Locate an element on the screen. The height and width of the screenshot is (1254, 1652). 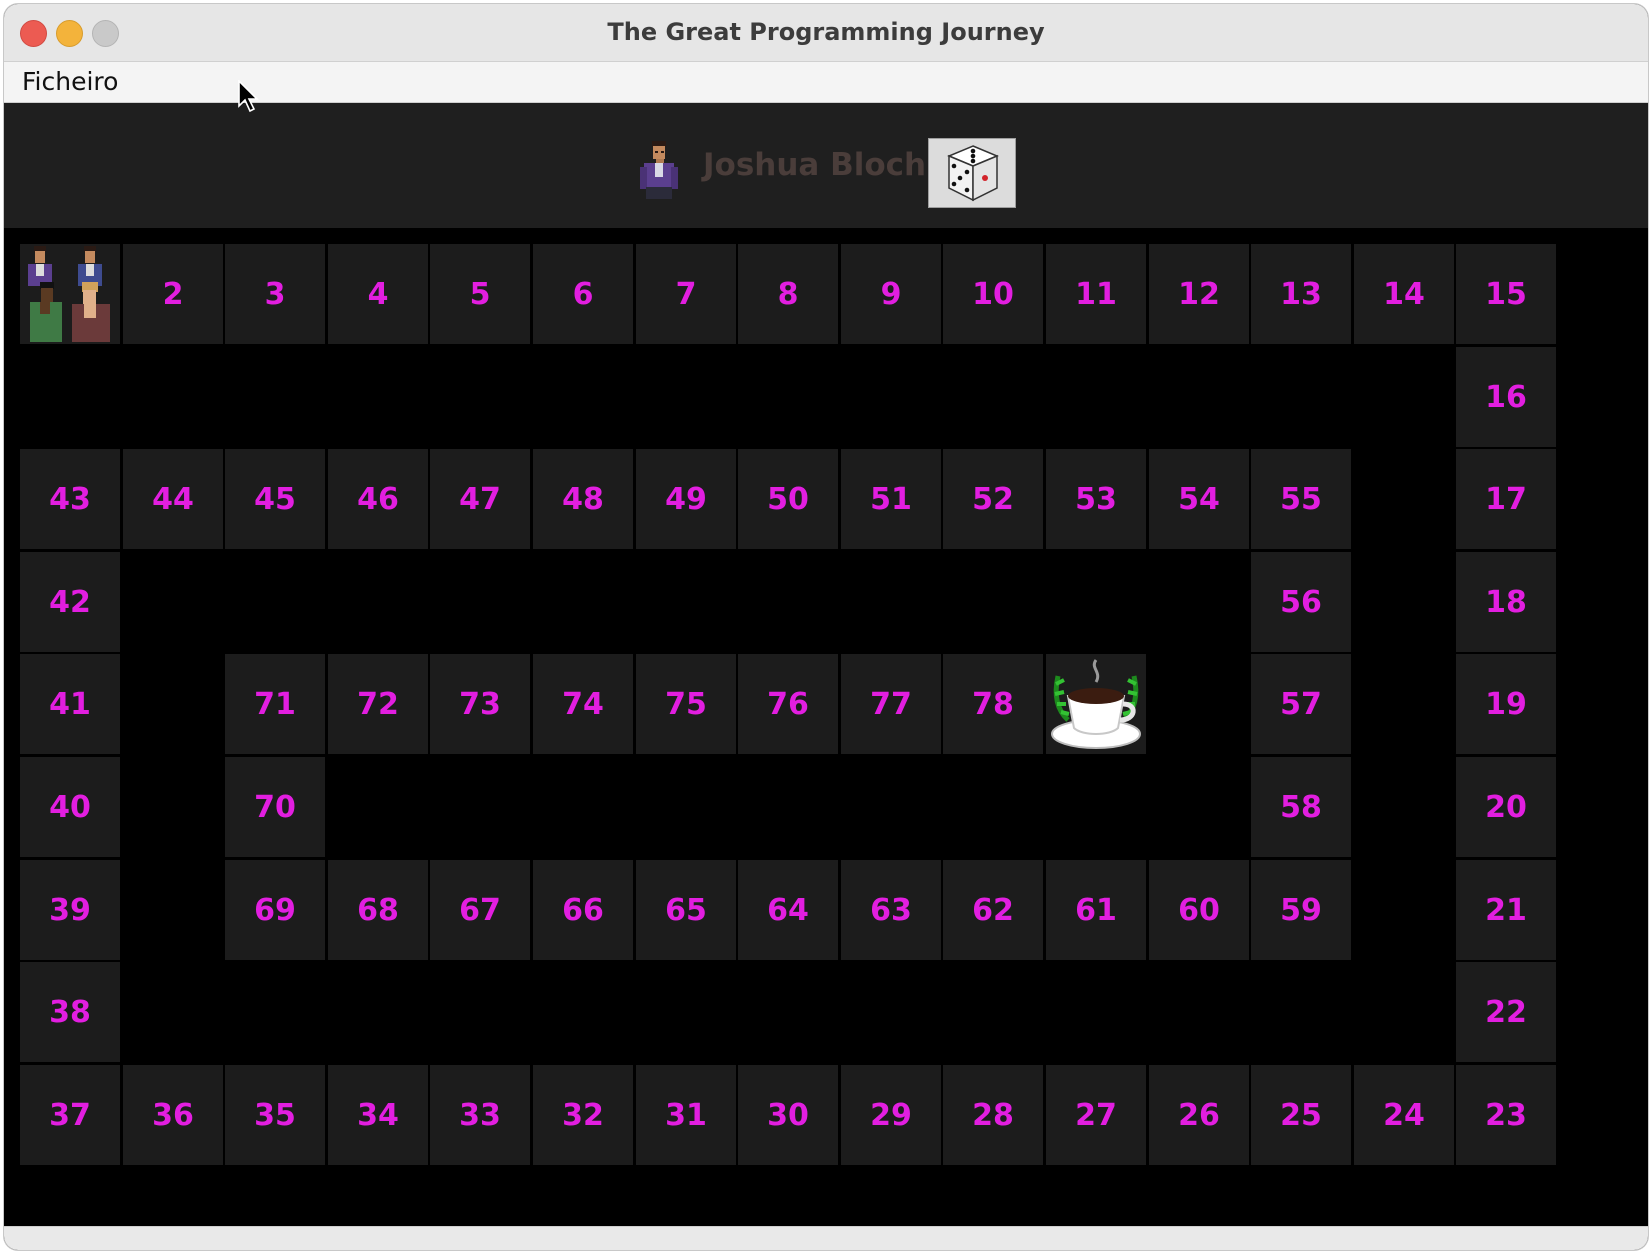
board-cell-5: 5 is located at coordinates (480, 294).